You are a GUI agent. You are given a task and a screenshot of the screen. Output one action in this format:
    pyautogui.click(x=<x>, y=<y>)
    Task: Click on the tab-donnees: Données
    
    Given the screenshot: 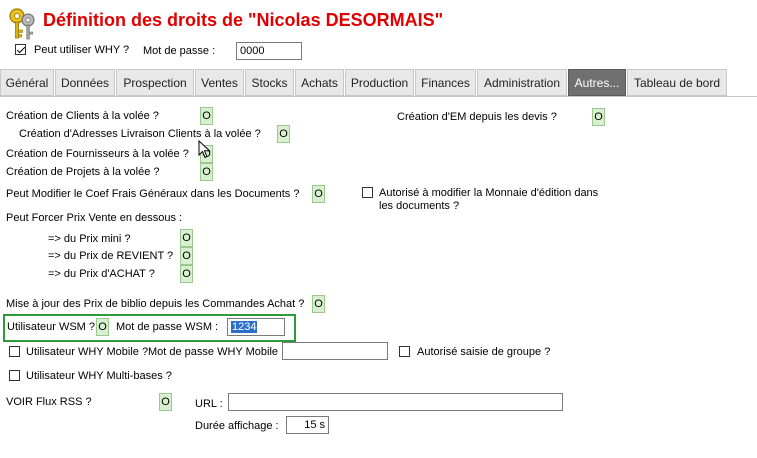 What is the action you would take?
    pyautogui.click(x=85, y=82)
    